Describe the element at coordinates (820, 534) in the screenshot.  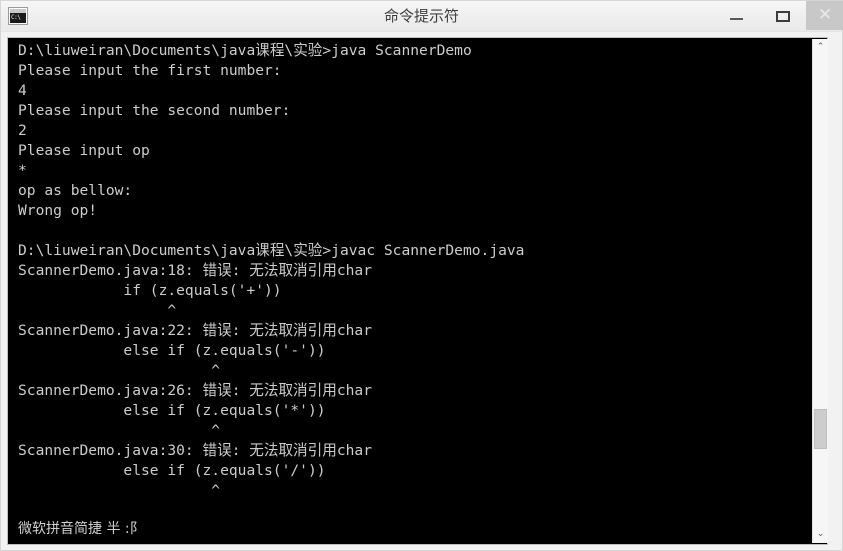
I see `scroll-down-arrow-icon: ⌄` at that location.